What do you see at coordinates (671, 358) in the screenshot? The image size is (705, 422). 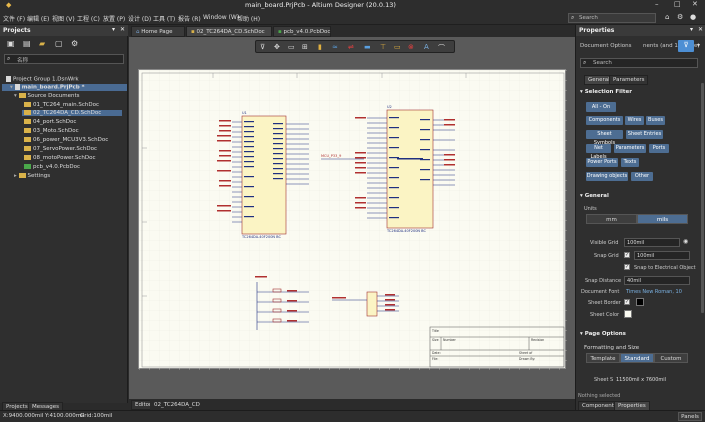 I see `format-custom-button: Custom` at bounding box center [671, 358].